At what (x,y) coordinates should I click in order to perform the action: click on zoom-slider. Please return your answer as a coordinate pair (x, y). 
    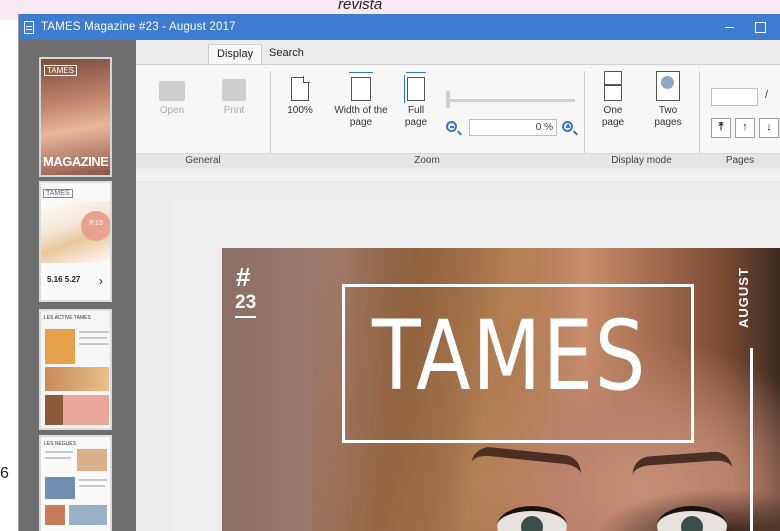
    Looking at the image, I should click on (511, 100).